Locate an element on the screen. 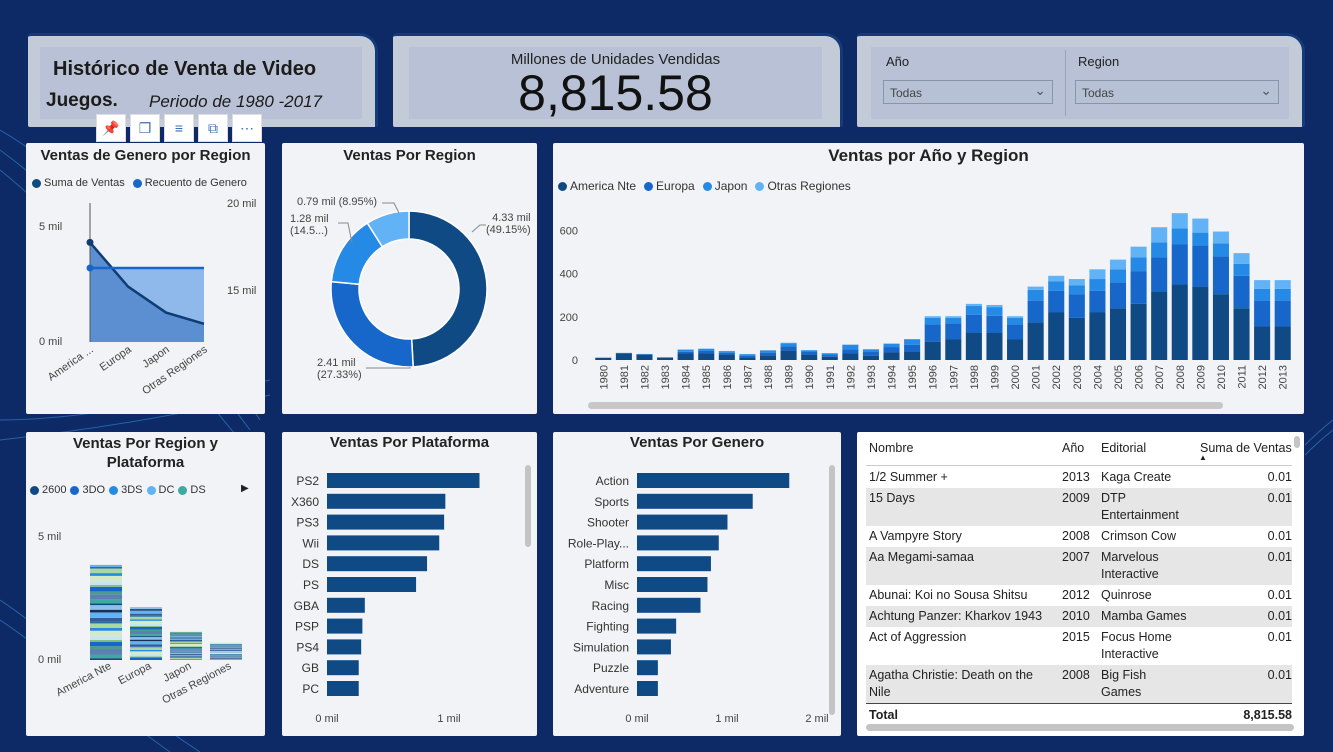 The height and width of the screenshot is (752, 1333). x-tick-label: 0 mil is located at coordinates (636, 719).